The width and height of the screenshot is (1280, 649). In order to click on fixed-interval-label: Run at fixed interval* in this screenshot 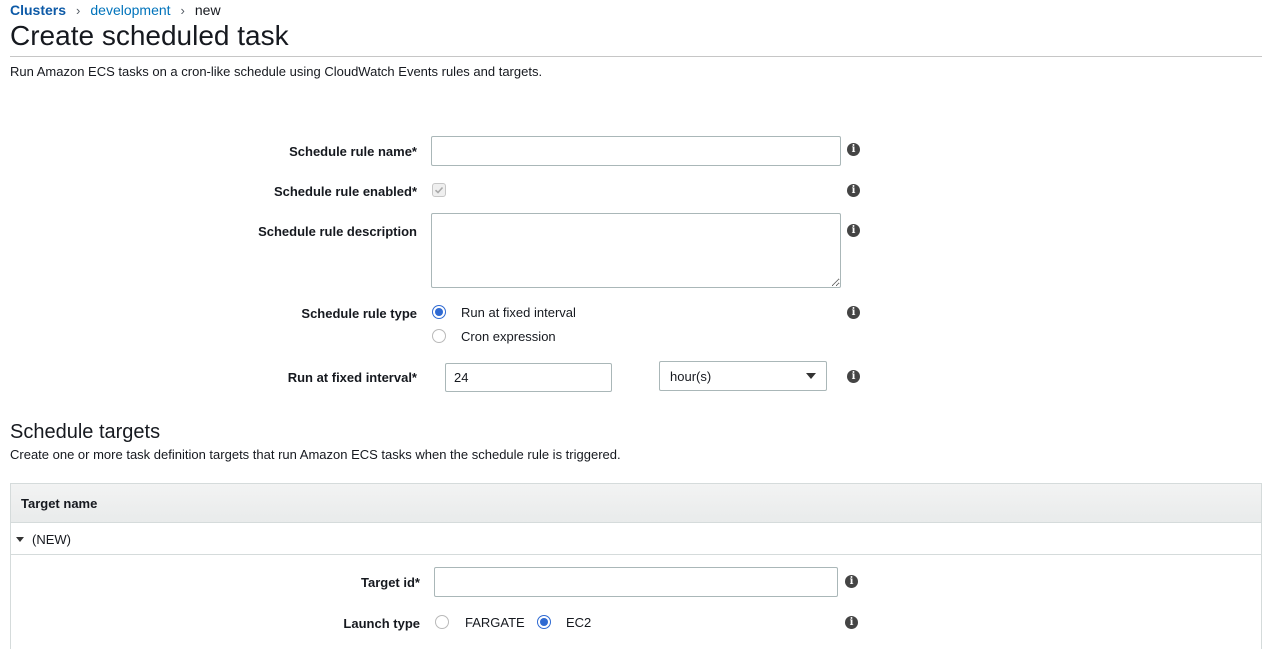, I will do `click(352, 377)`.